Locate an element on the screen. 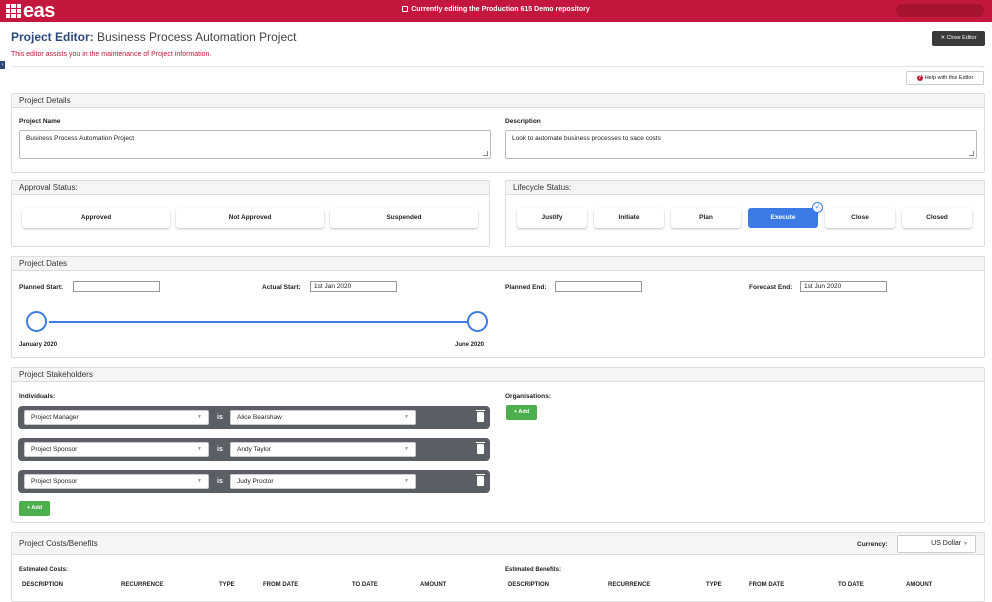  planned-start-input is located at coordinates (116, 286).